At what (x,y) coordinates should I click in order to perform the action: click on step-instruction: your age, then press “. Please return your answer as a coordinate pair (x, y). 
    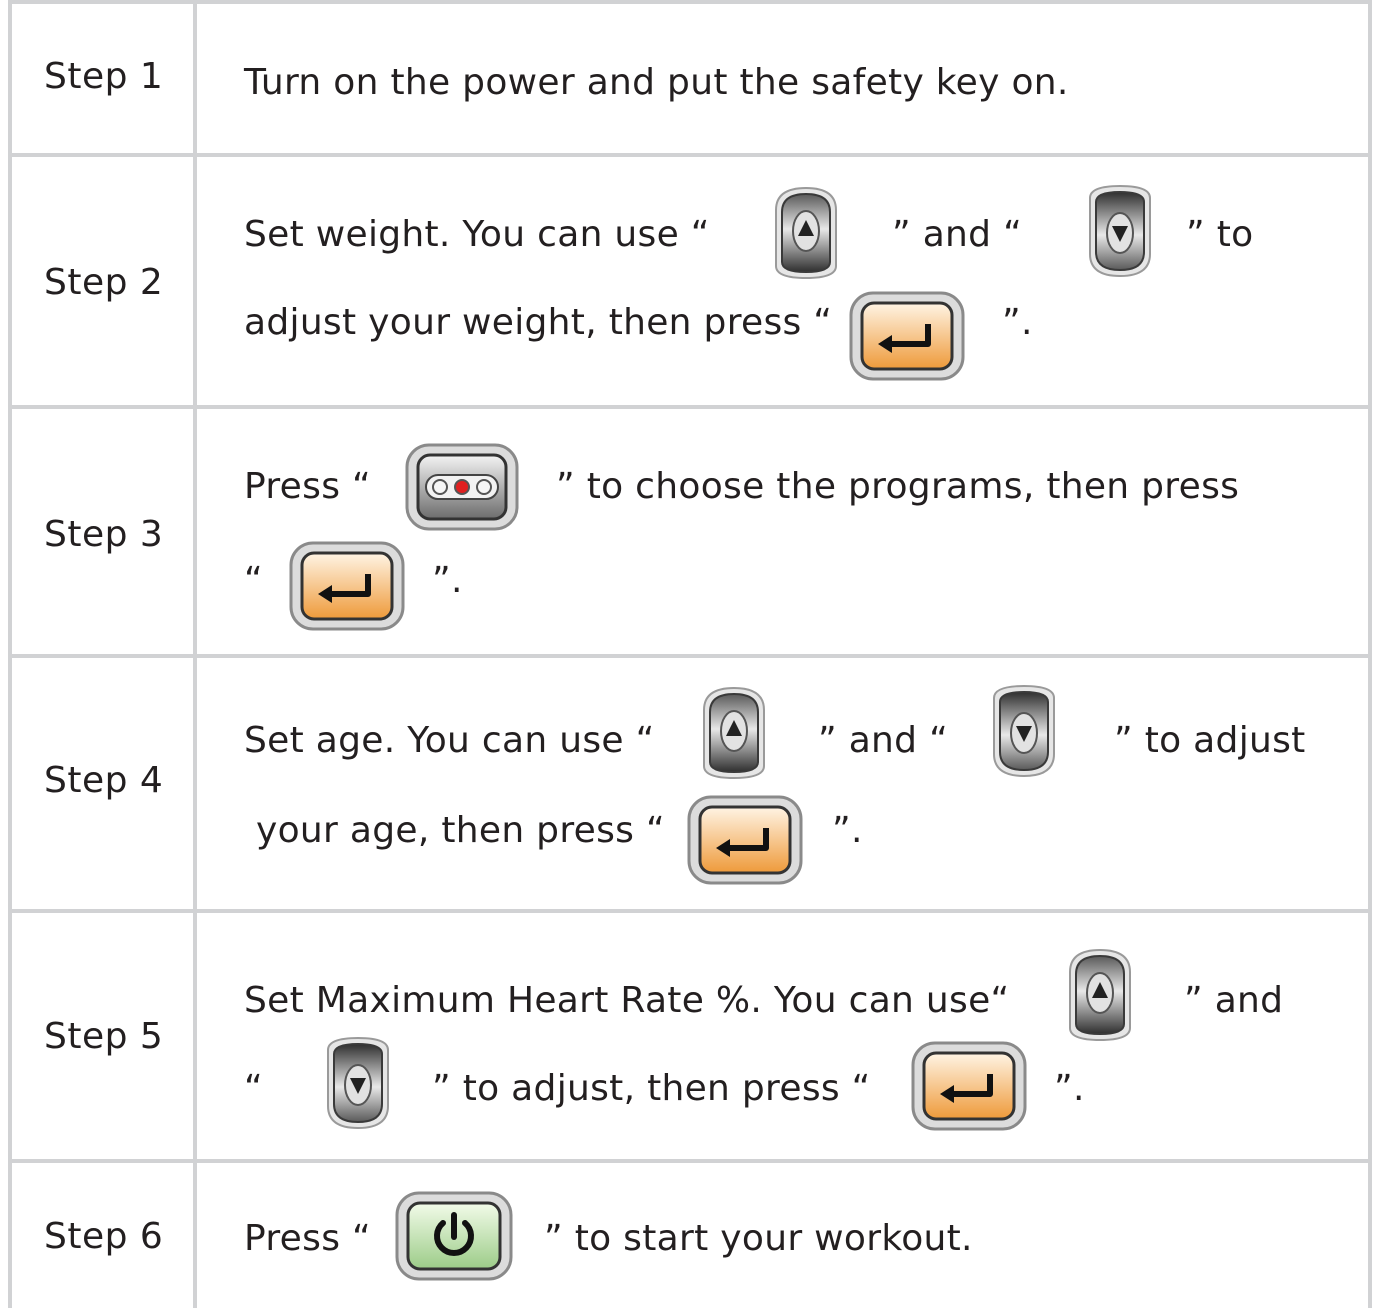
    Looking at the image, I should click on (460, 830).